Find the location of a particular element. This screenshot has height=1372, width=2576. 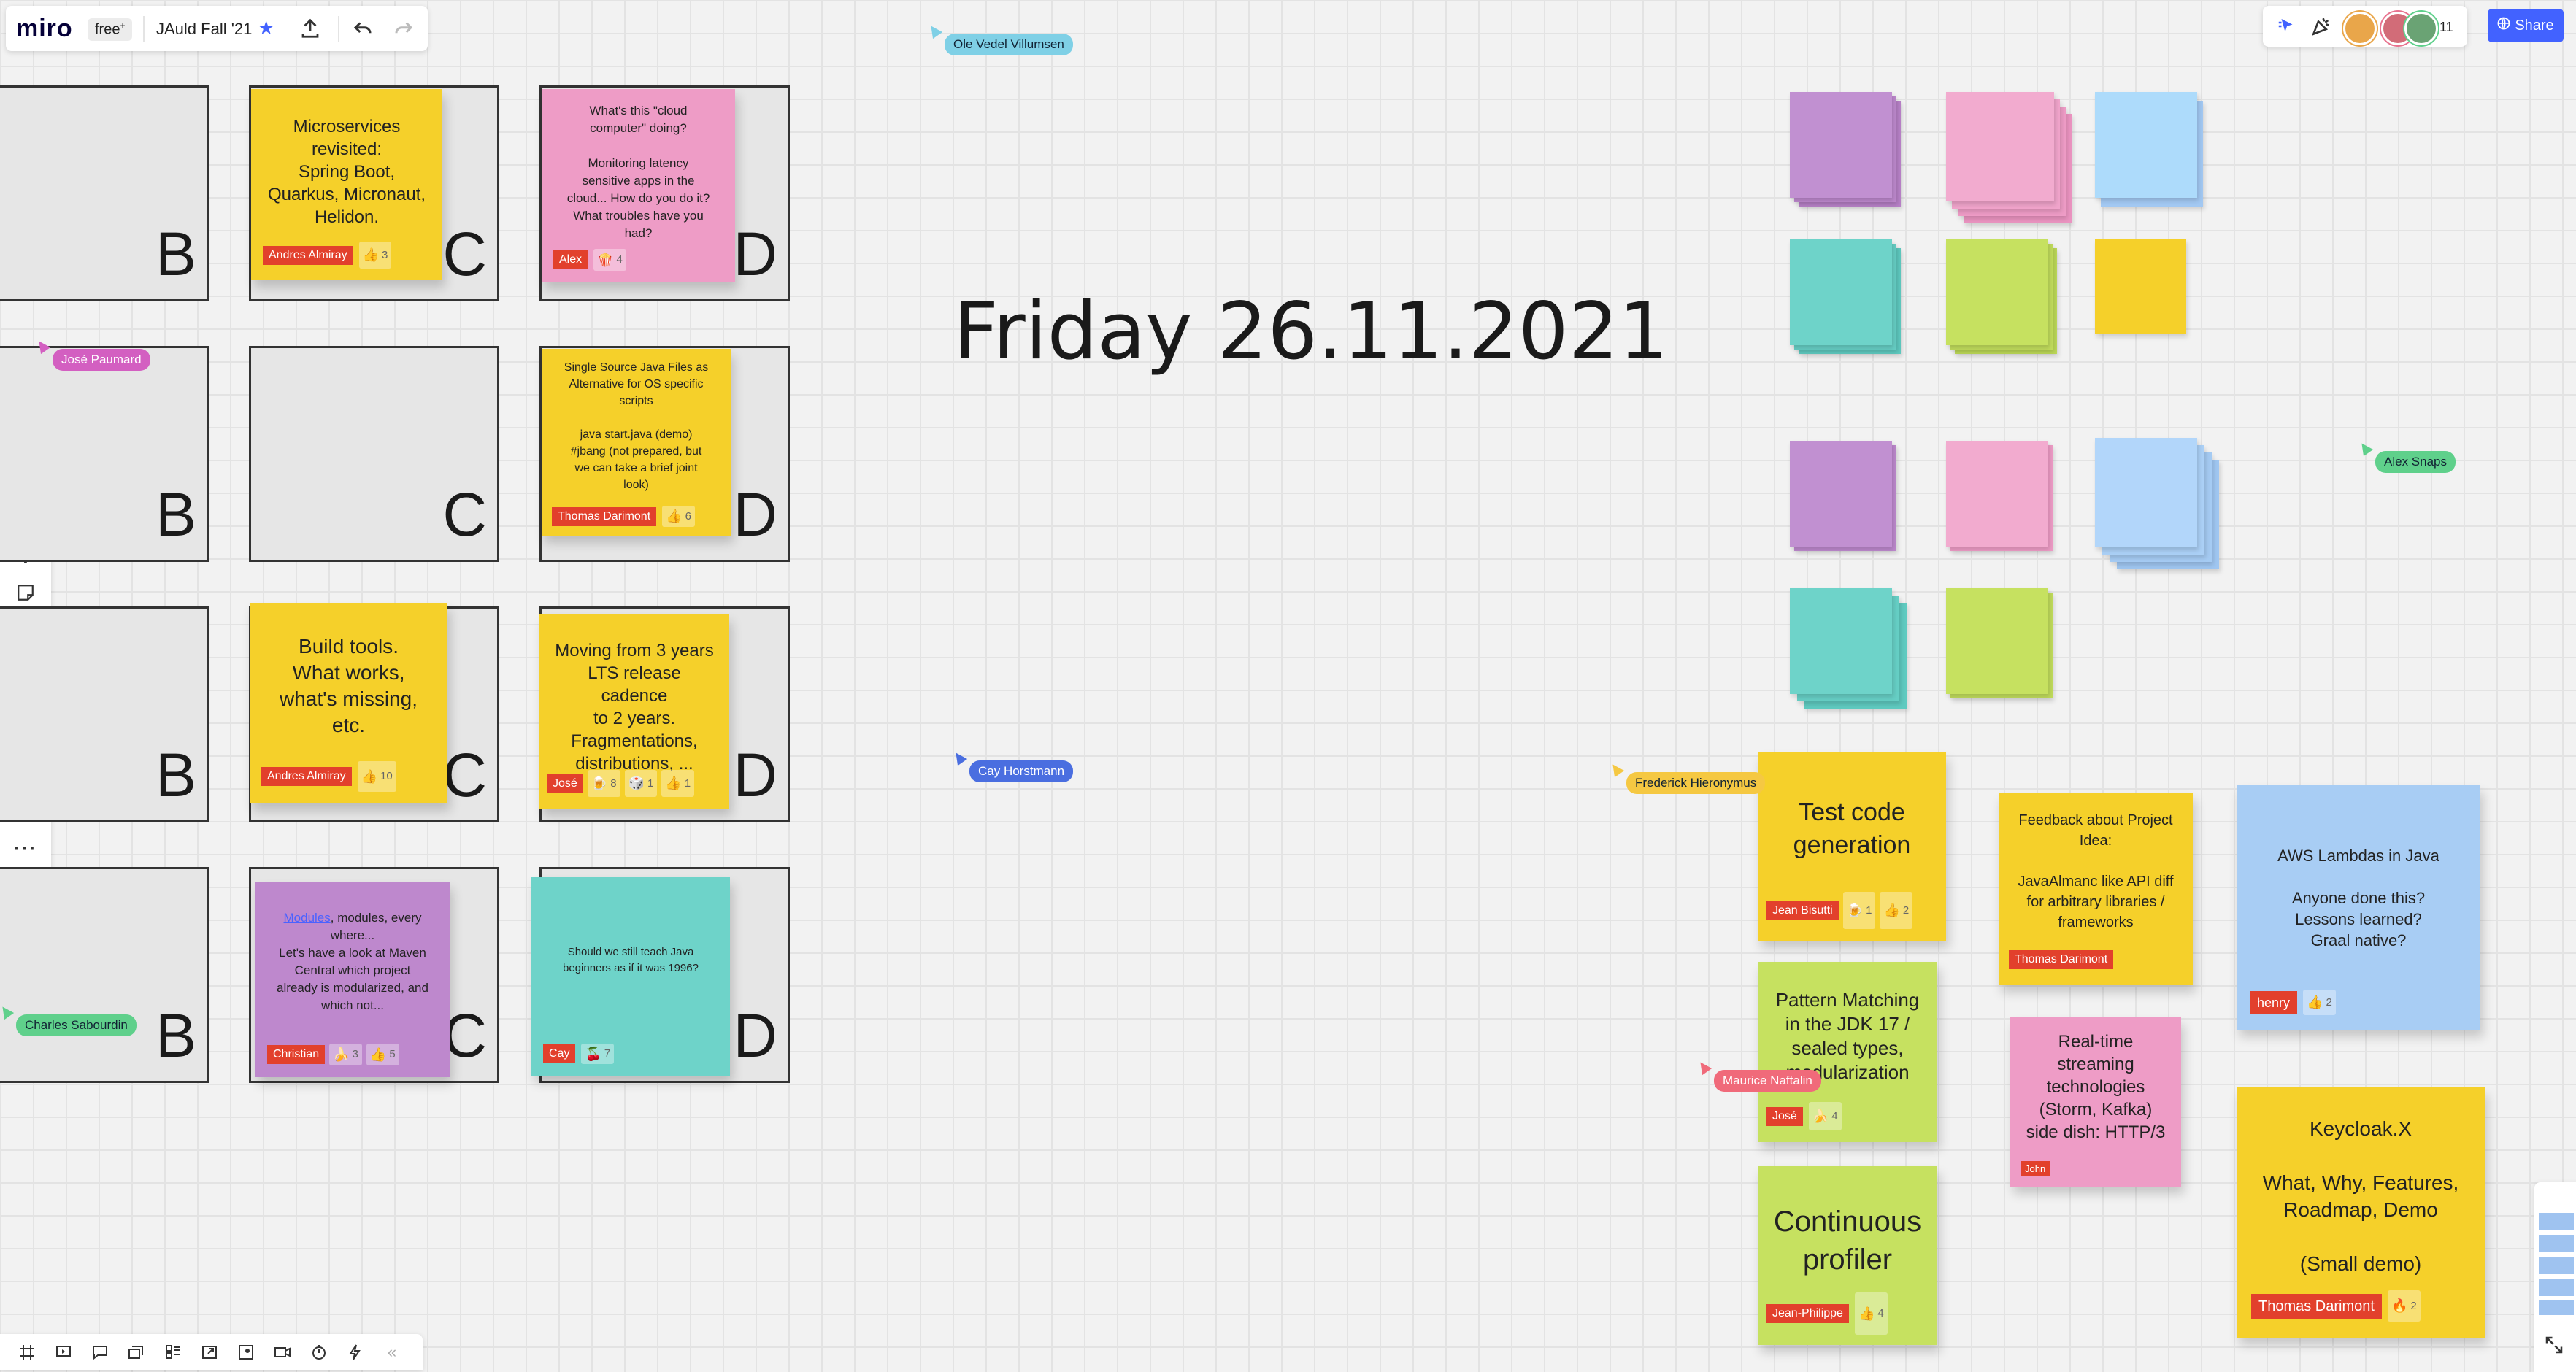

reaction-popcorn: 🍿 4 is located at coordinates (609, 260).